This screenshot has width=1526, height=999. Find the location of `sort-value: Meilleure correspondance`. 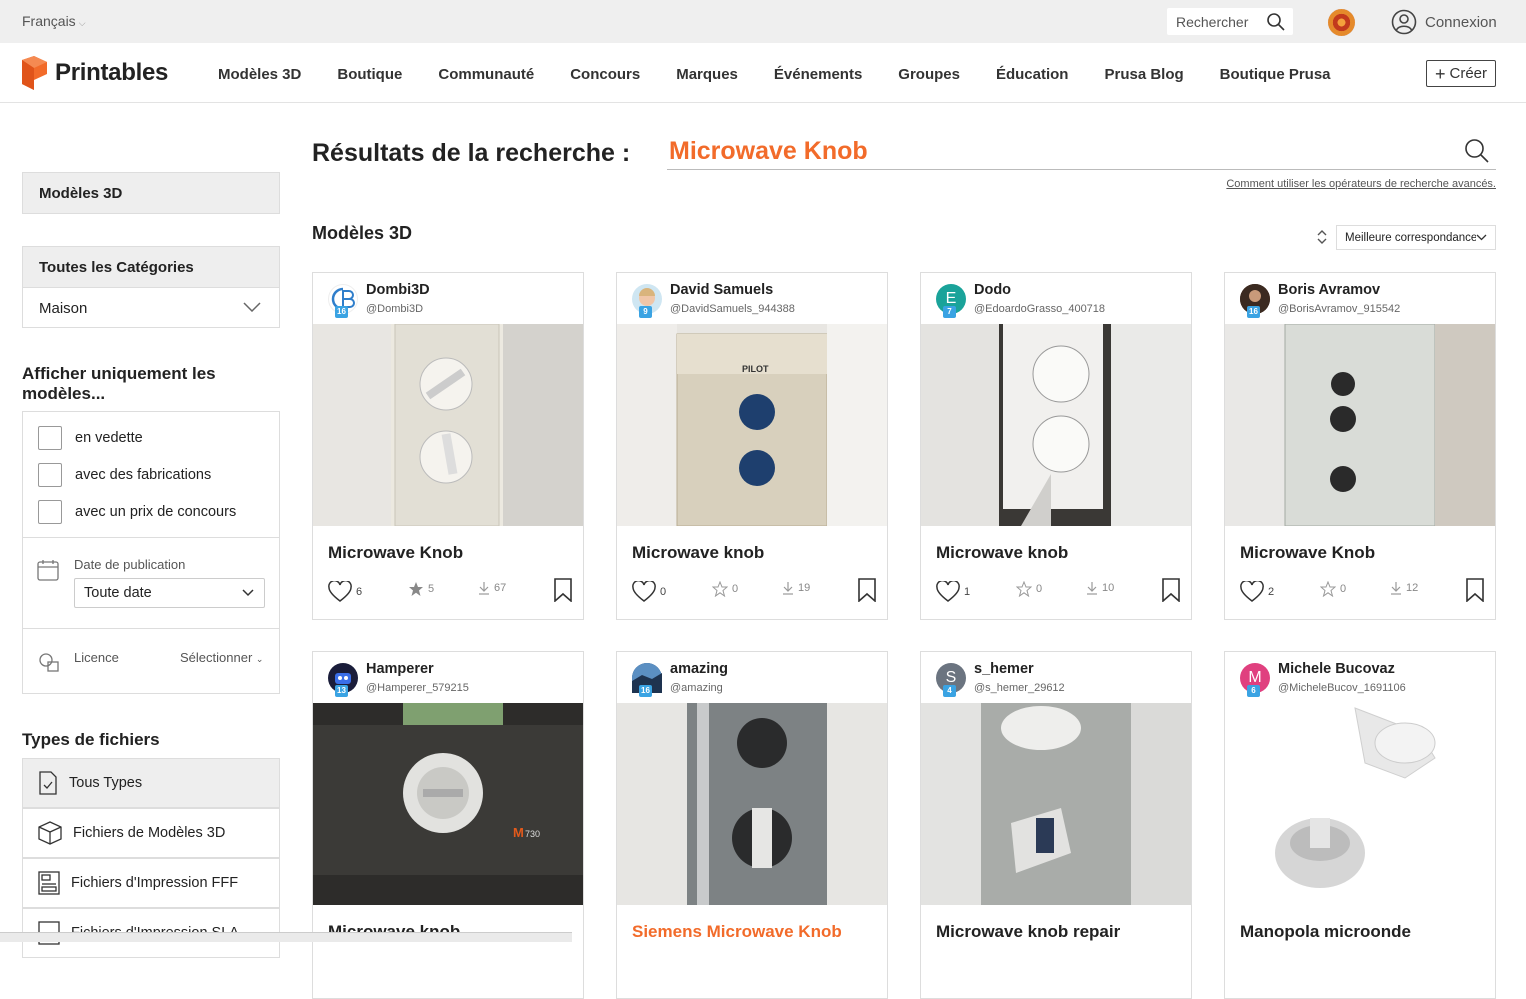

sort-value: Meilleure correspondance is located at coordinates (1411, 238).